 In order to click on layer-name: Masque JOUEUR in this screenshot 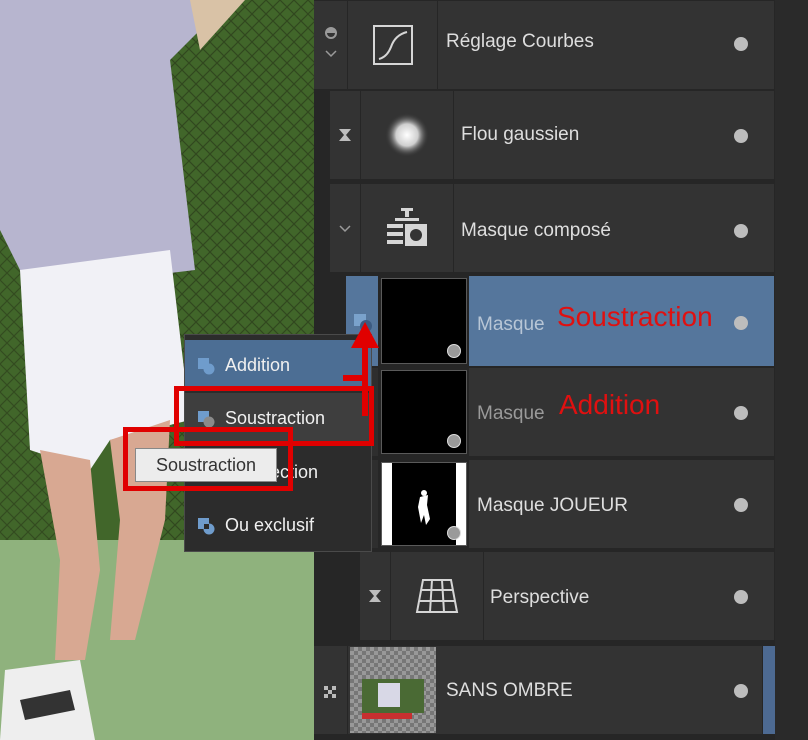, I will do `click(552, 505)`.